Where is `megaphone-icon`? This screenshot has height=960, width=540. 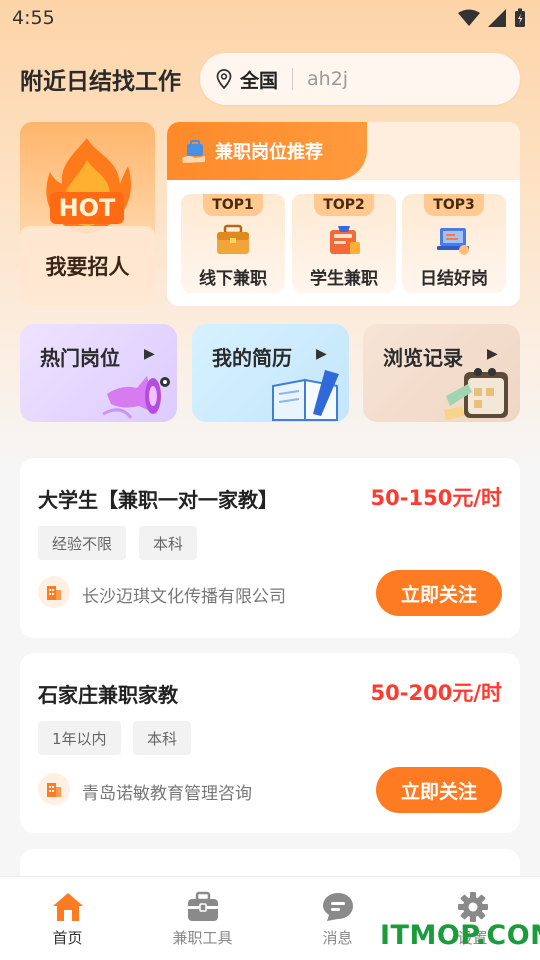 megaphone-icon is located at coordinates (136, 397).